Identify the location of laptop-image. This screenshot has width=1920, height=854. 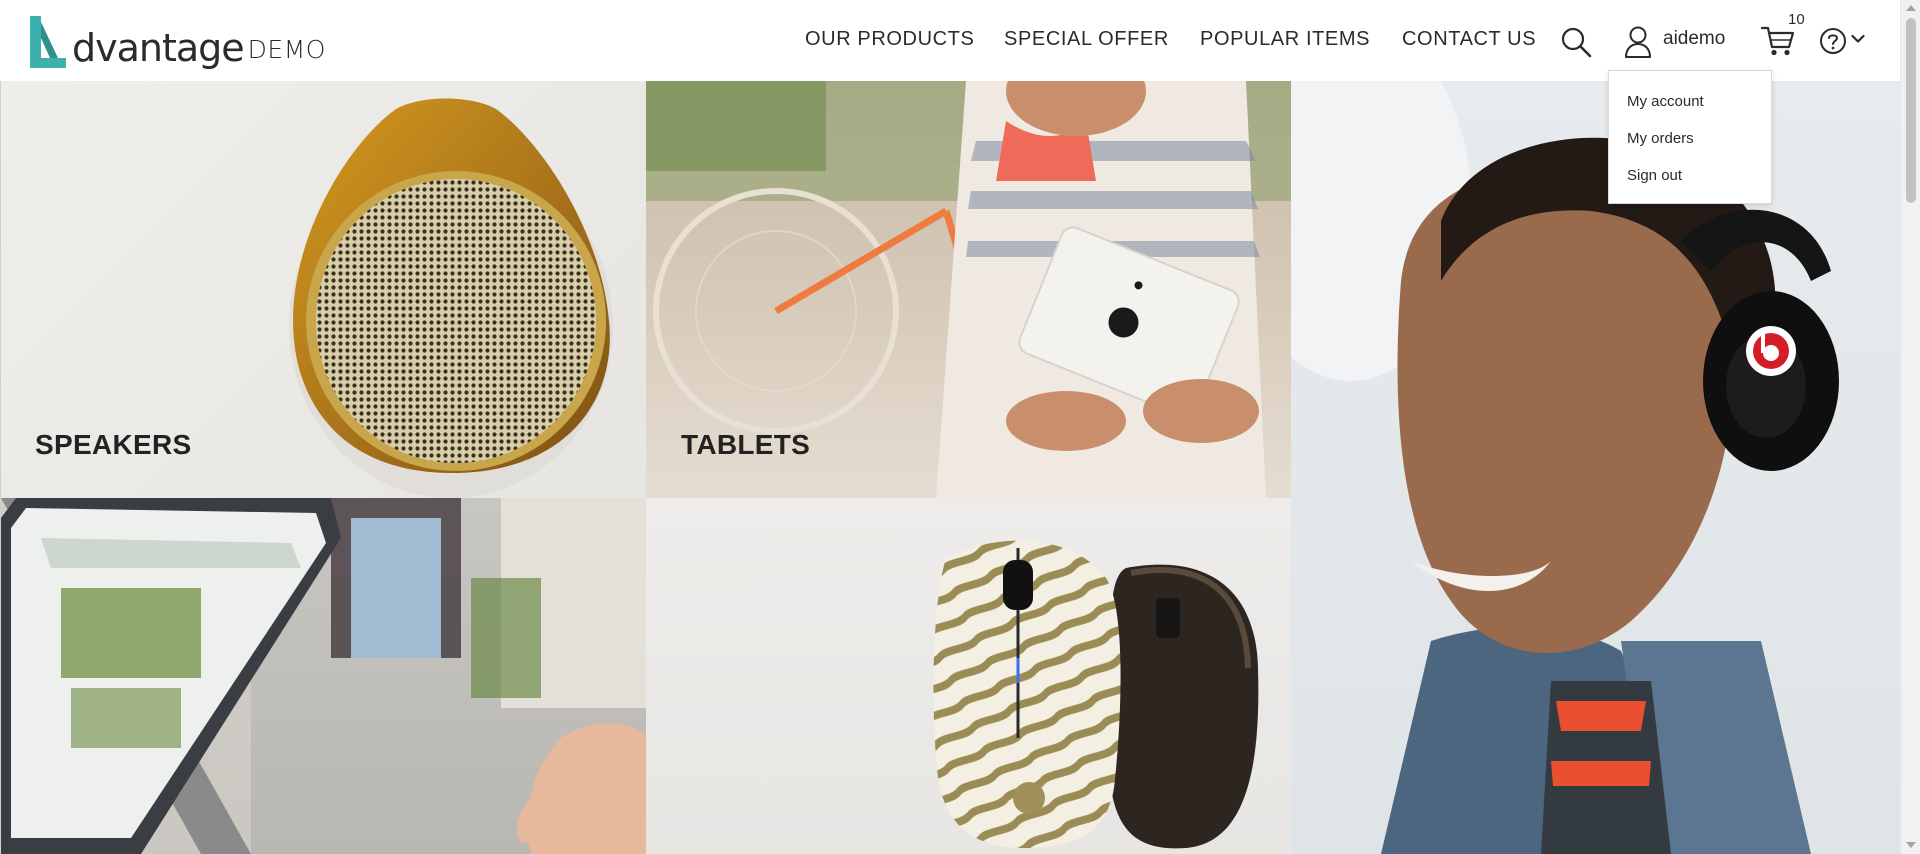
(323, 676).